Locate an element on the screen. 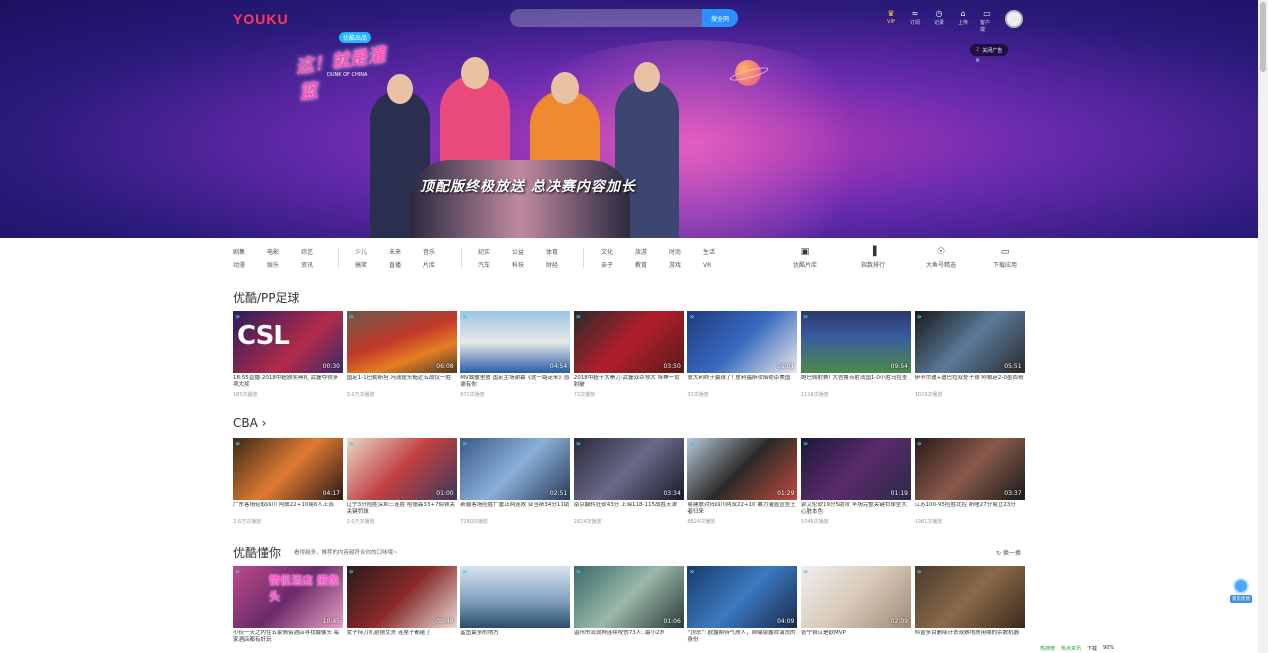 The image size is (1268, 653). video-thumbnail: » 00:46 is located at coordinates (401, 597).